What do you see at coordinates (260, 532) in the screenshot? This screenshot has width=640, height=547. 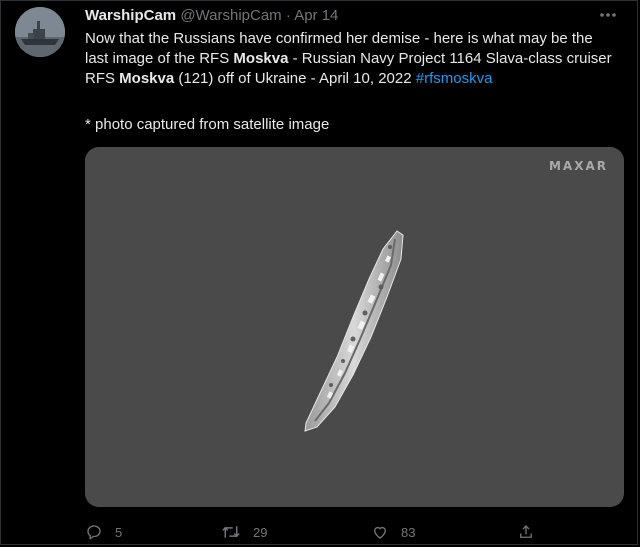 I see `retweet-count: 29` at bounding box center [260, 532].